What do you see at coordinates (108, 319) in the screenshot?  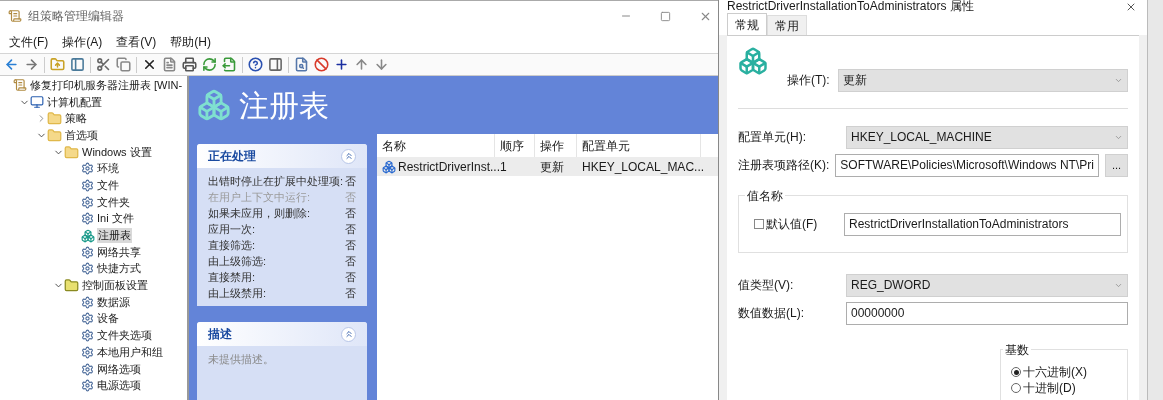 I see `tree-item: 设备` at bounding box center [108, 319].